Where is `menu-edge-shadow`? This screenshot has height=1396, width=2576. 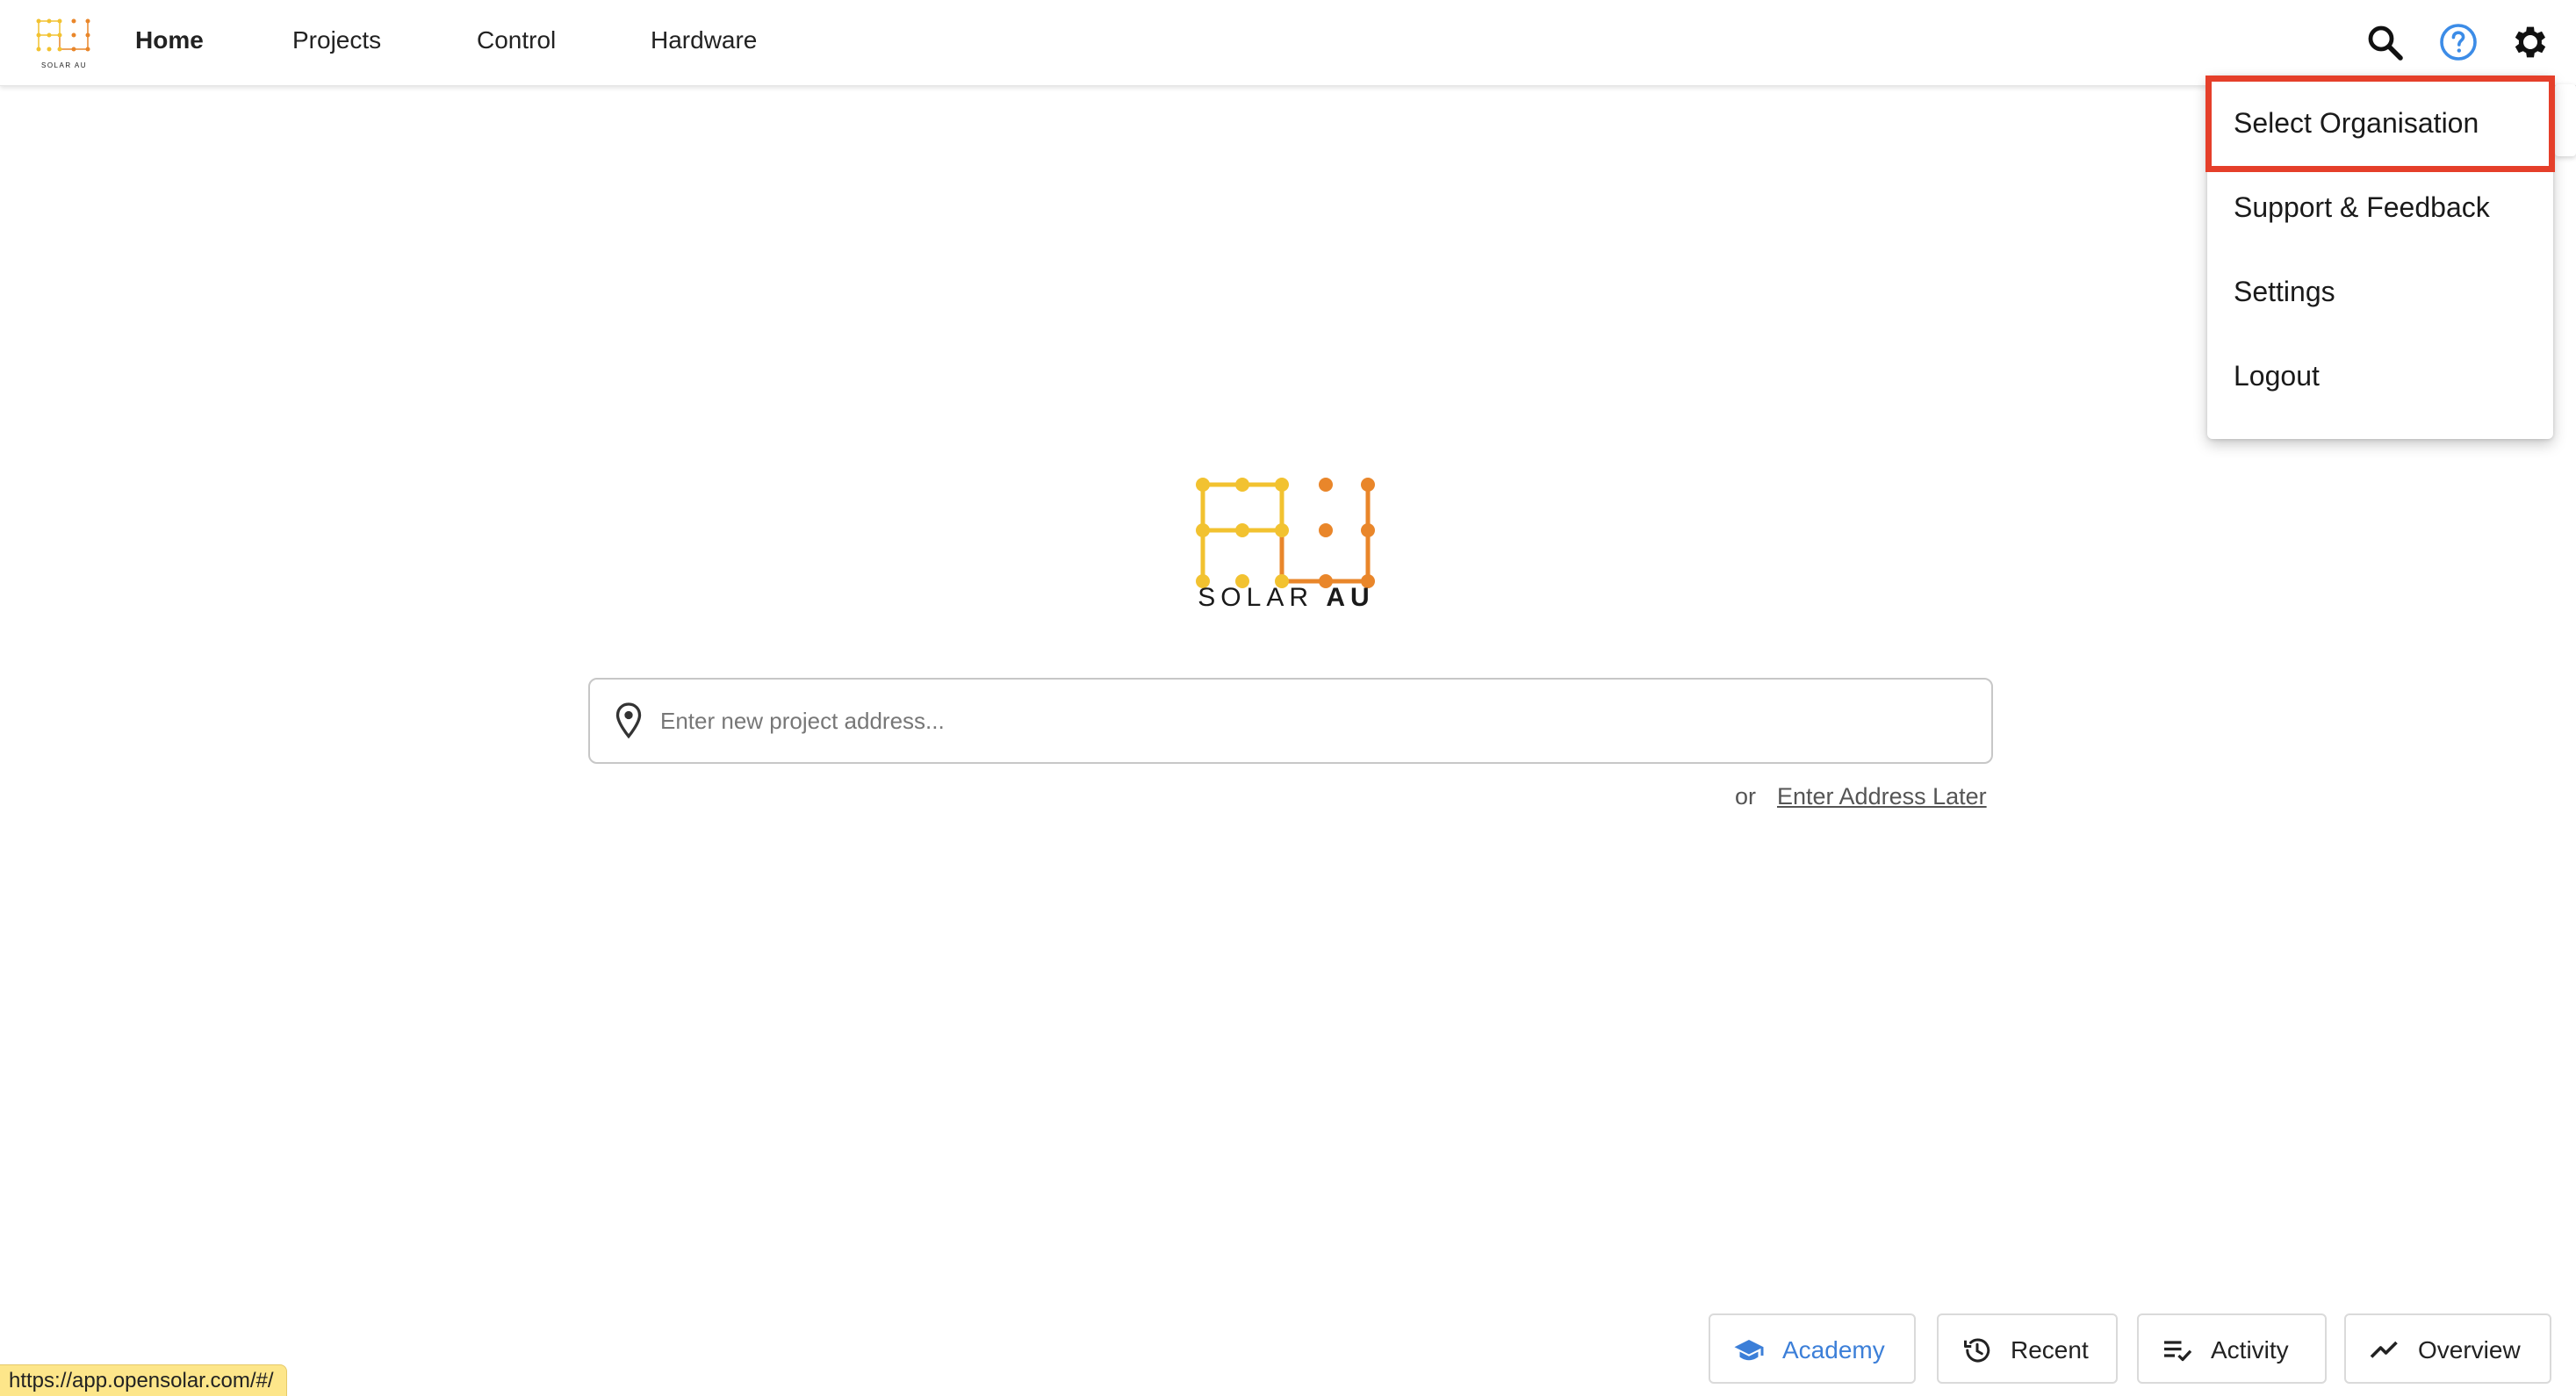
menu-edge-shadow is located at coordinates (2565, 120).